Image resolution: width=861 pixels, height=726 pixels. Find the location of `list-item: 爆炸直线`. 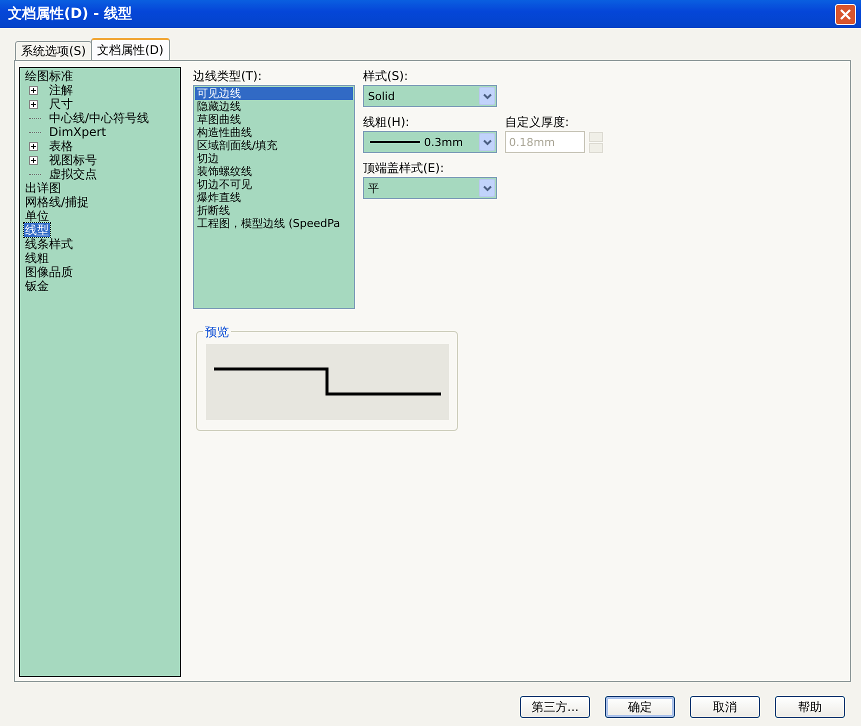

list-item: 爆炸直线 is located at coordinates (274, 197).